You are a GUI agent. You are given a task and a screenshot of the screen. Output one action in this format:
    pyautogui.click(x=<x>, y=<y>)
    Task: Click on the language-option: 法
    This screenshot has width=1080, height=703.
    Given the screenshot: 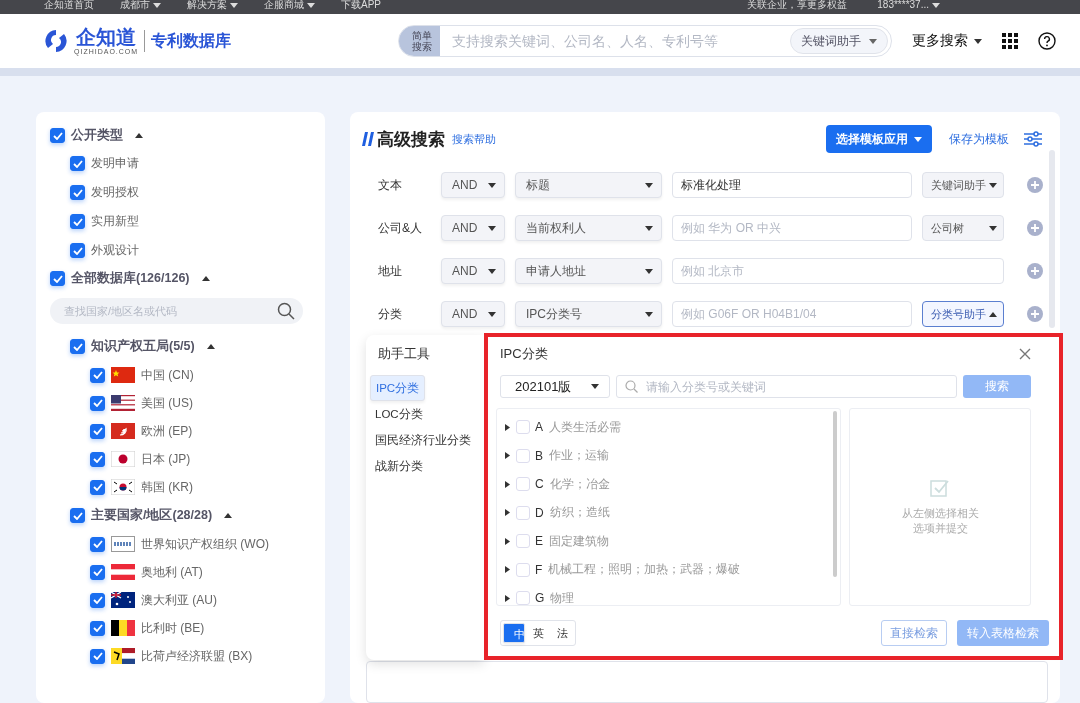 What is the action you would take?
    pyautogui.click(x=562, y=633)
    